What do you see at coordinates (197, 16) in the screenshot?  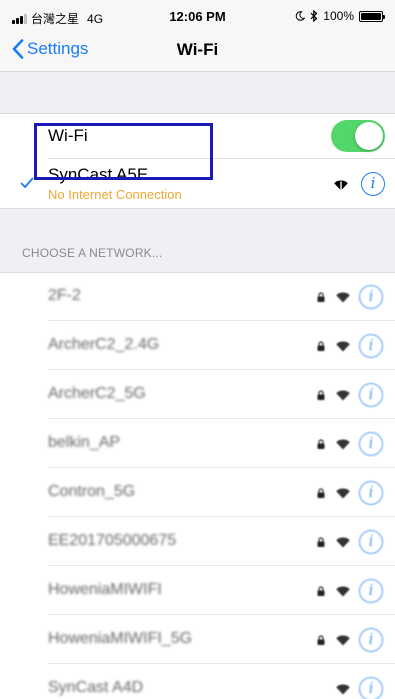 I see `status-bar: 台灣之星 4G 12:06 PM 100%` at bounding box center [197, 16].